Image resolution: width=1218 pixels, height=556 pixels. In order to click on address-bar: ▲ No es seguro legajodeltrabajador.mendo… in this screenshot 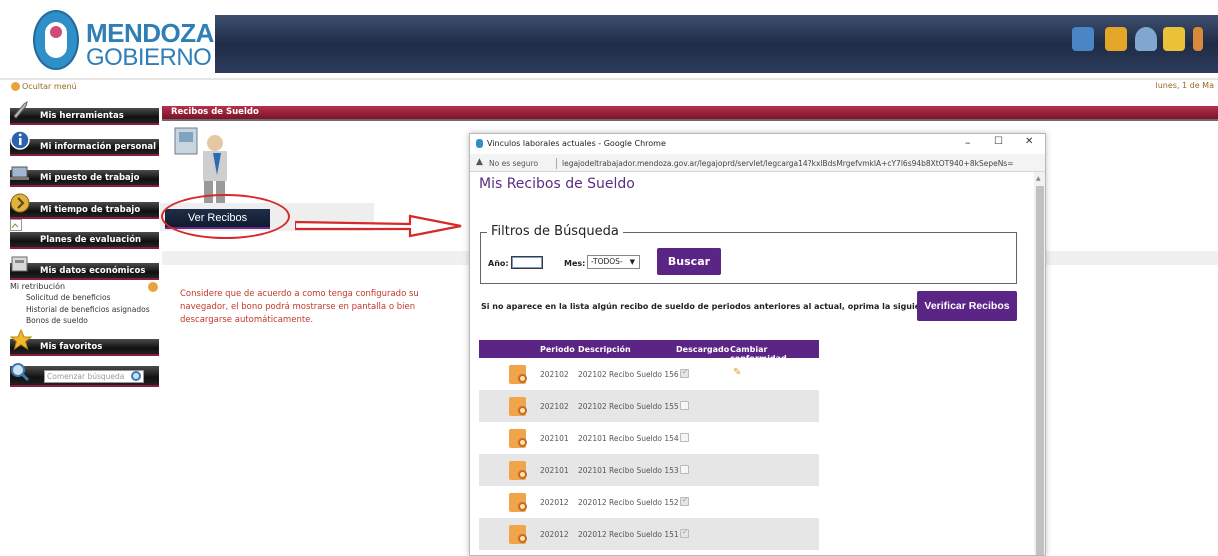, I will do `click(757, 163)`.